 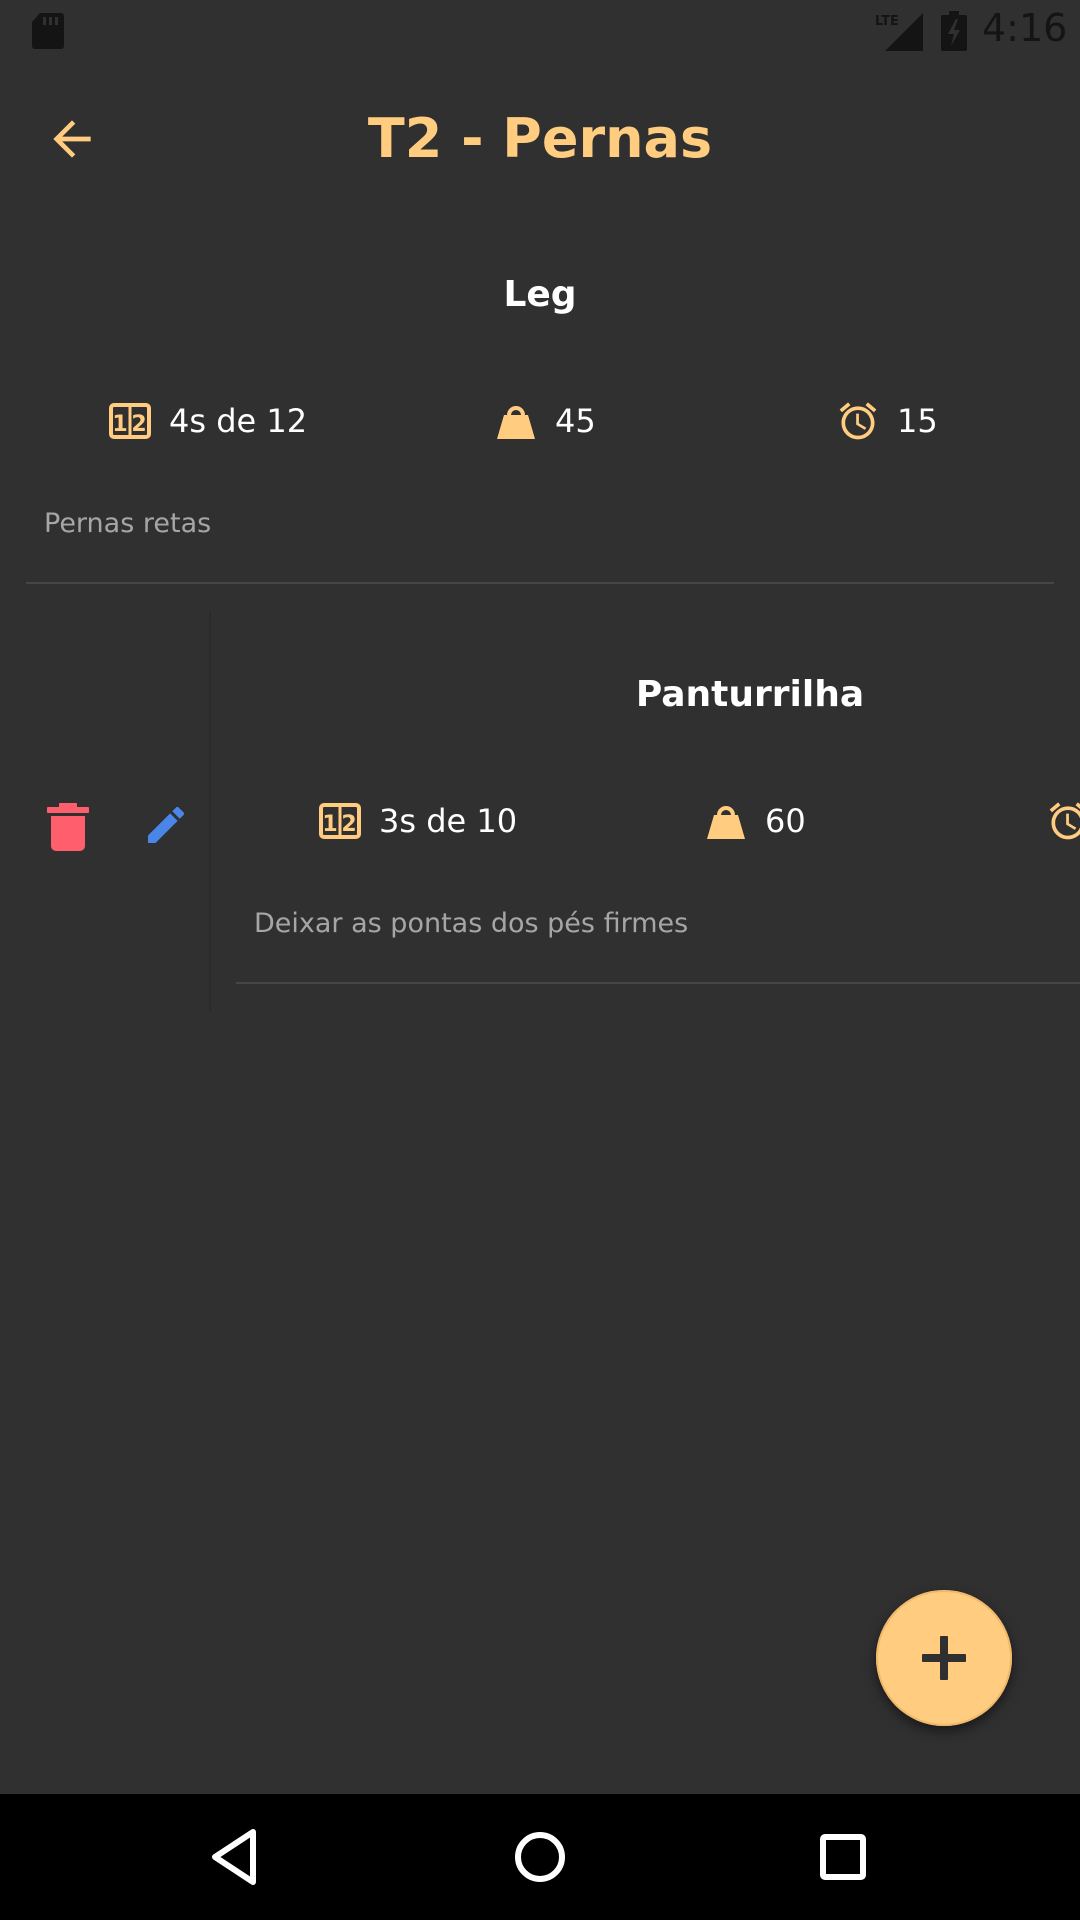 I want to click on exercise-notes: Pernas retas, so click(x=128, y=523).